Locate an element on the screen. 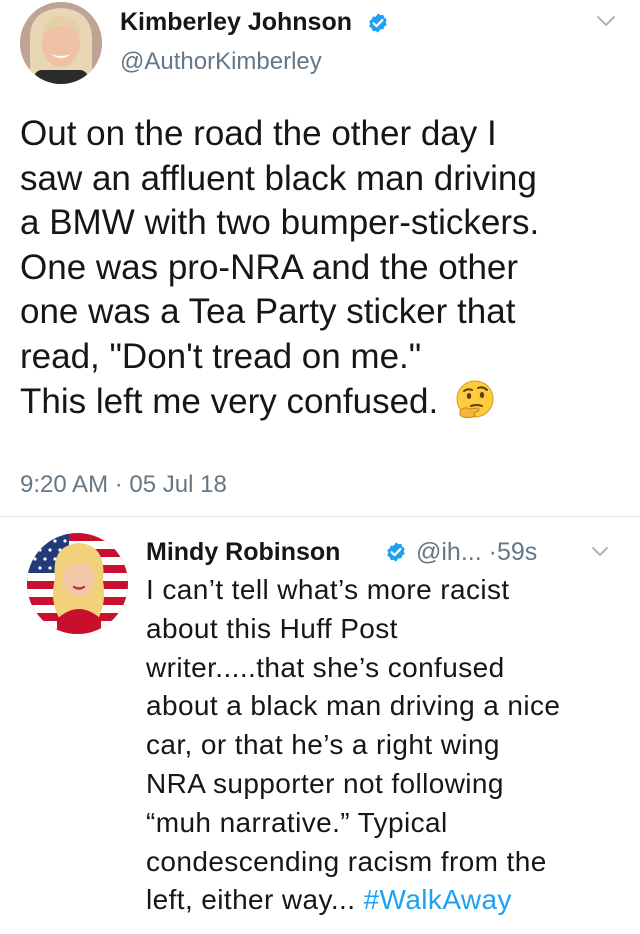 The width and height of the screenshot is (640, 934). reply-text-line: NRA supporter not following is located at coordinates (325, 783).